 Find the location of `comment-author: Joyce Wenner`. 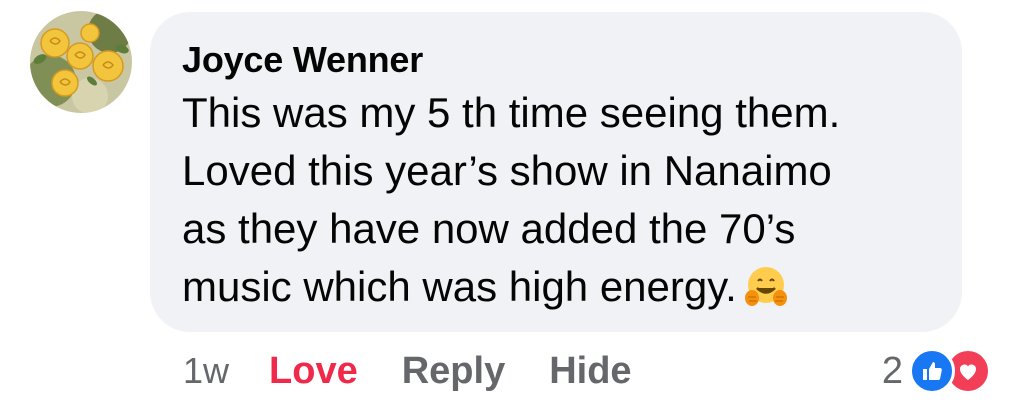

comment-author: Joyce Wenner is located at coordinates (557, 60).